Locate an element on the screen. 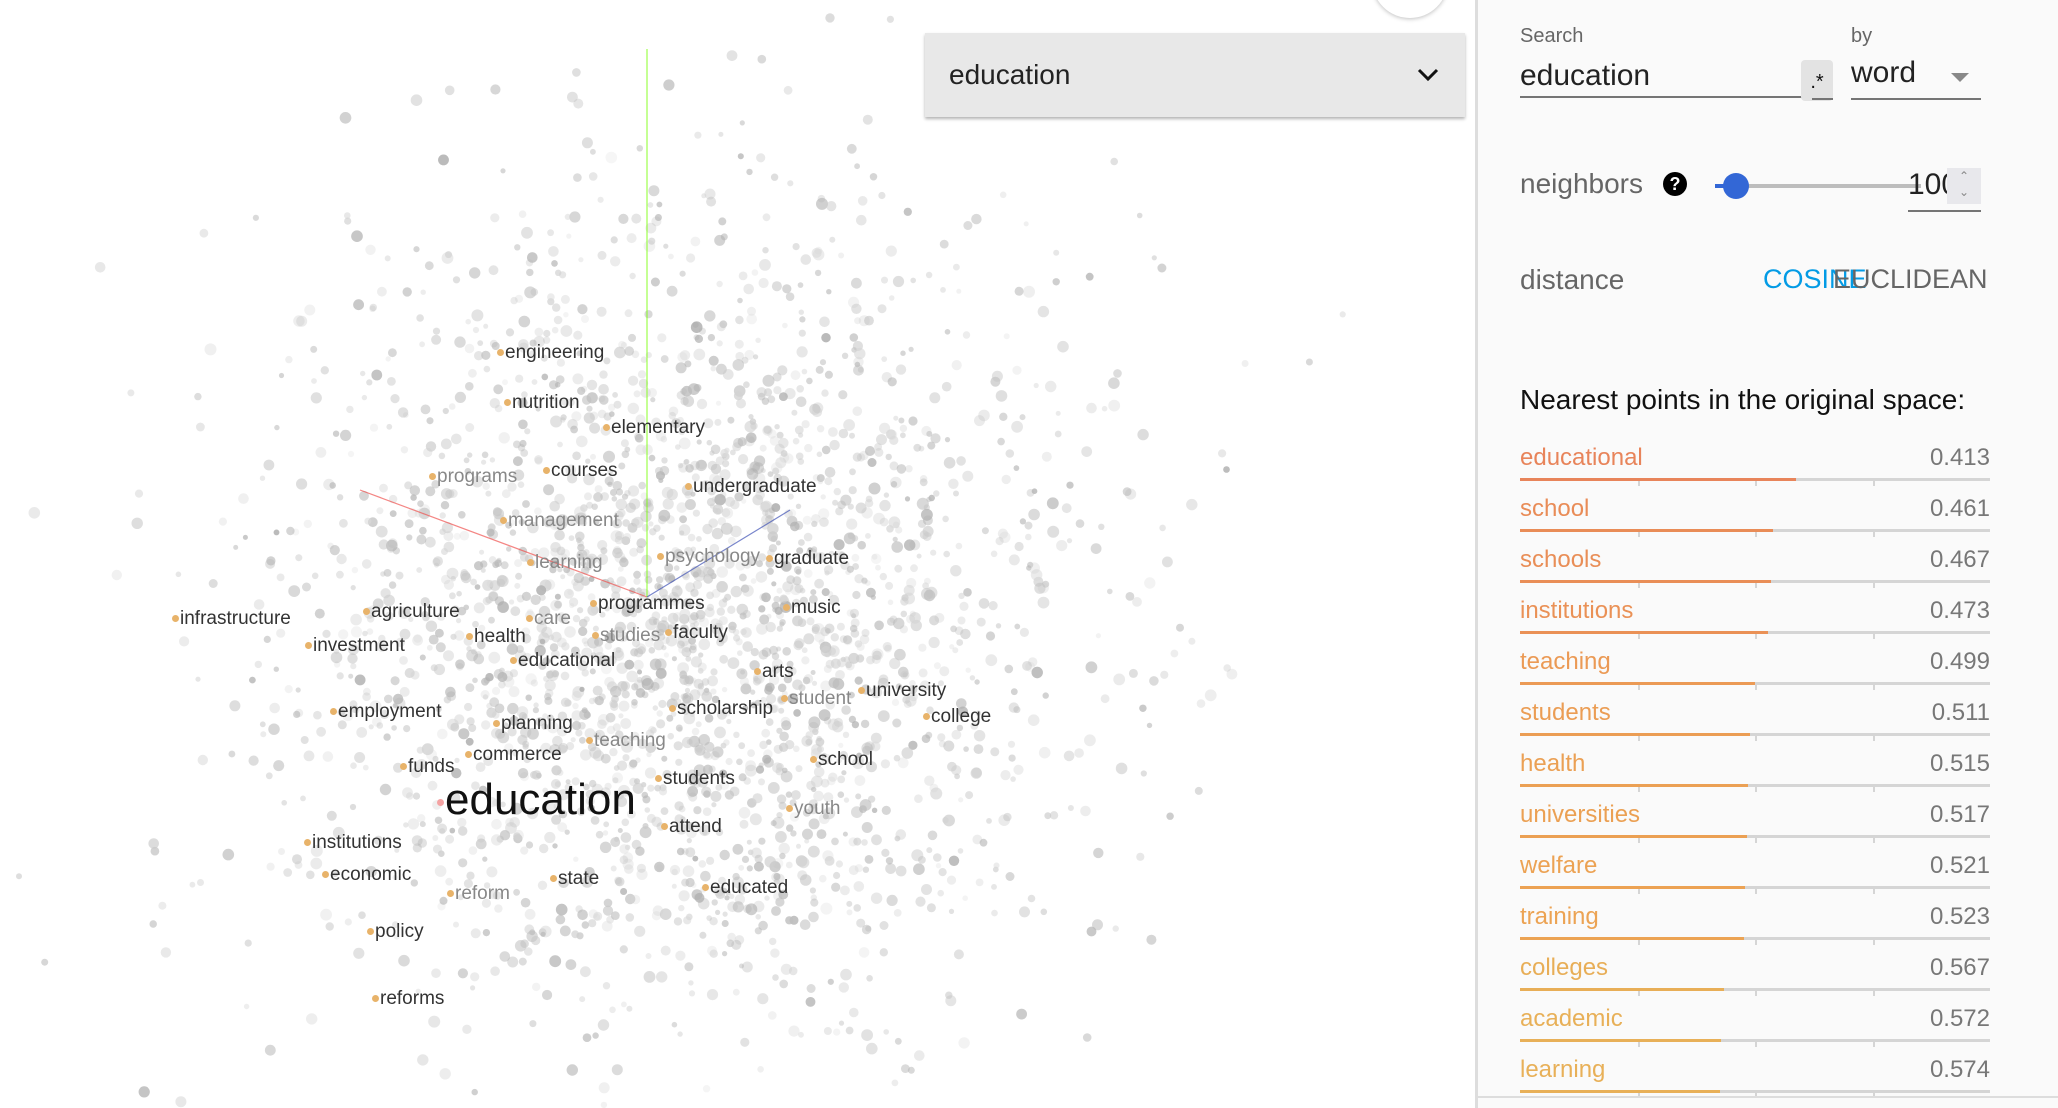 This screenshot has width=2058, height=1108. point-label: arts is located at coordinates (774, 671).